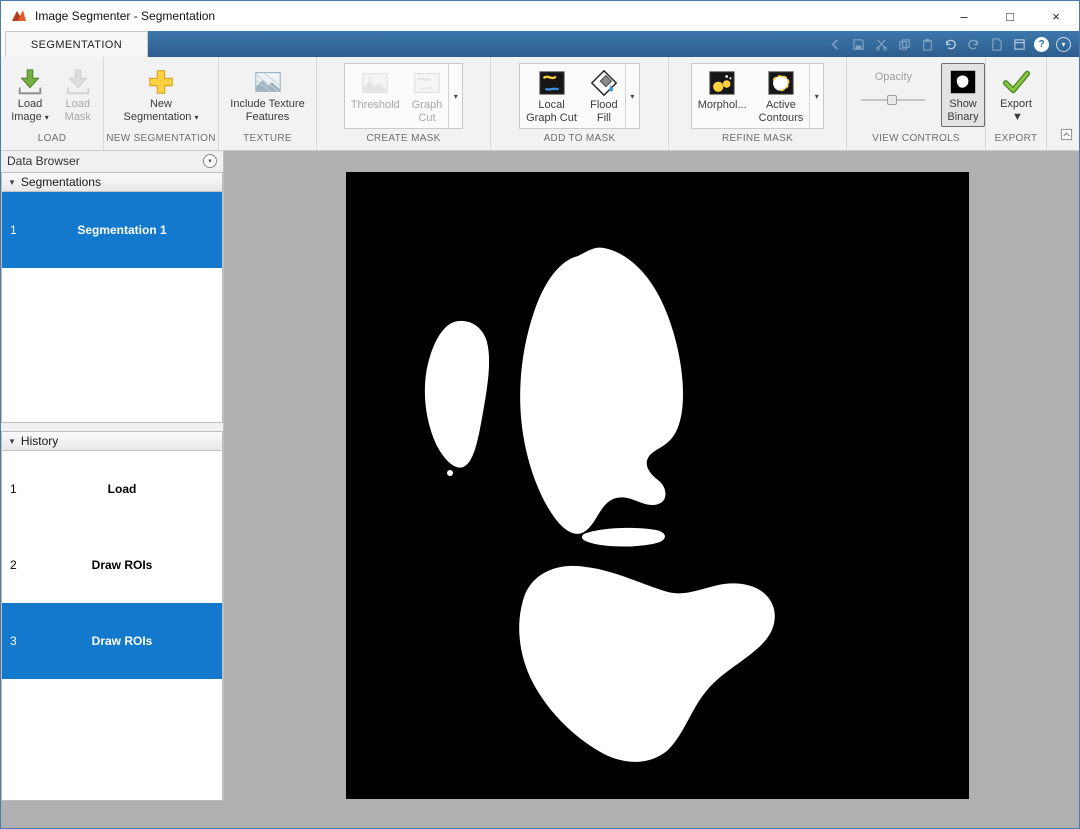  What do you see at coordinates (268, 82) in the screenshot?
I see `texture-features-icon` at bounding box center [268, 82].